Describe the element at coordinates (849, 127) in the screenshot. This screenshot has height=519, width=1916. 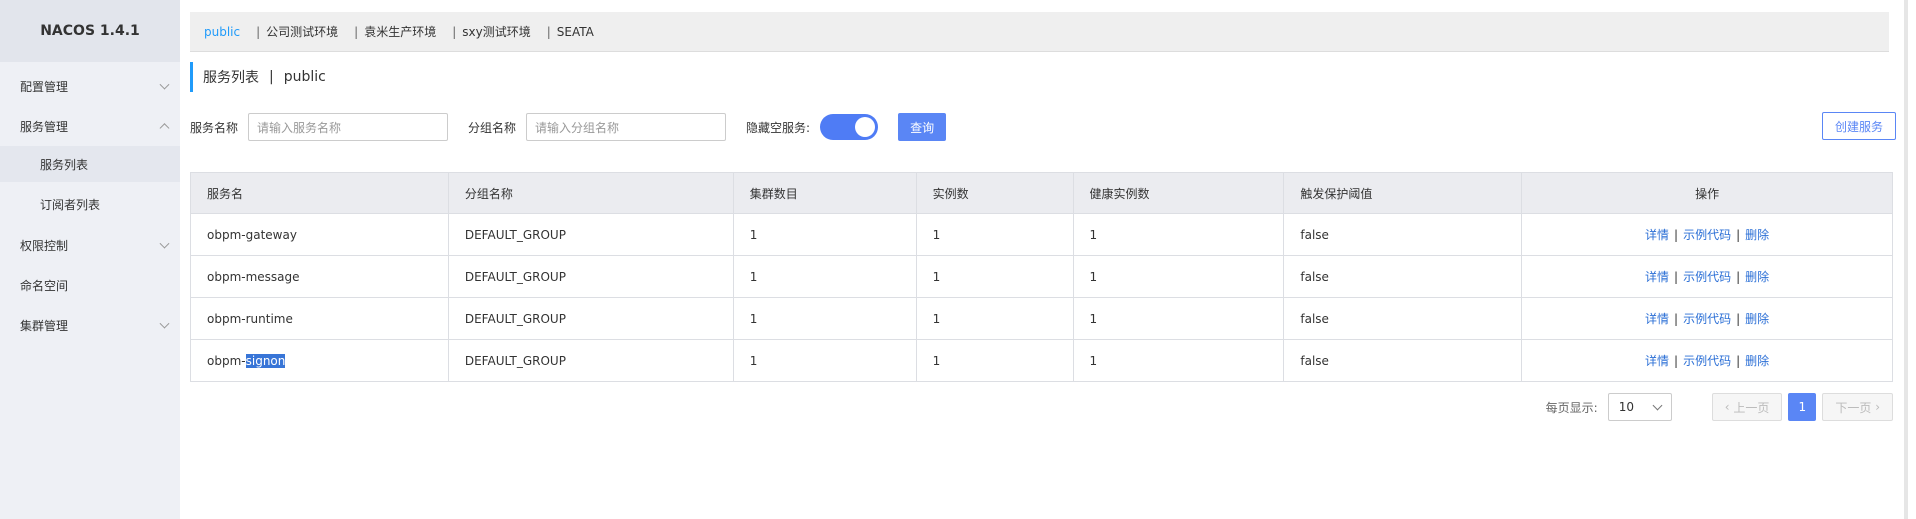
I see `hide-empty-toggle` at that location.